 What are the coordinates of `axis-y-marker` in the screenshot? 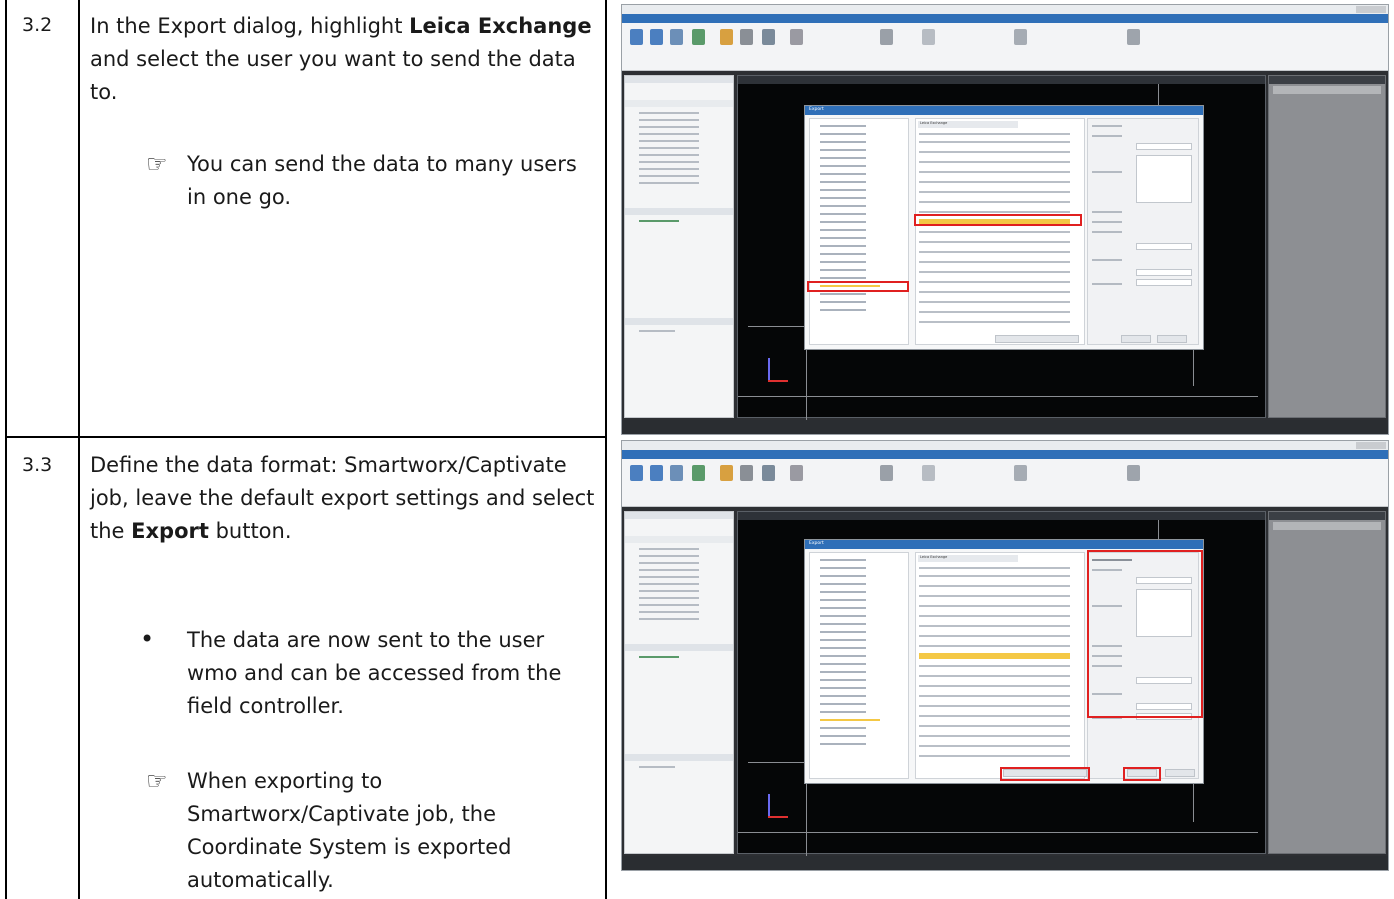 It's located at (769, 369).